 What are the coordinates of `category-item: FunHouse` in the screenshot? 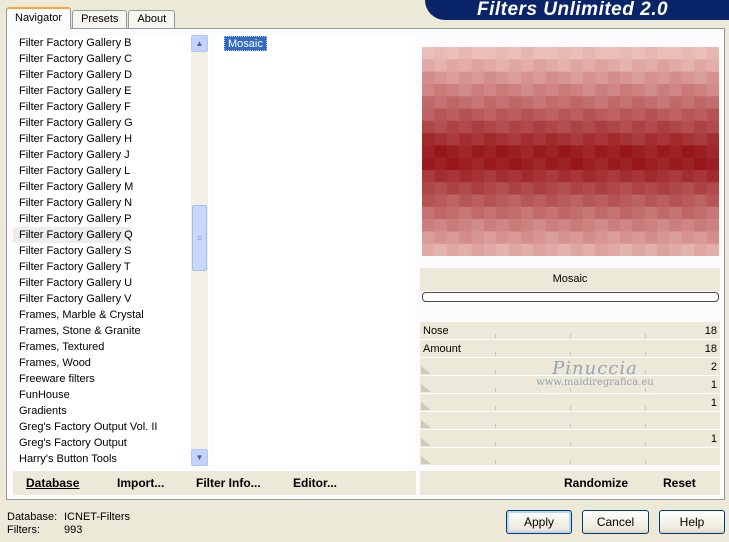 It's located at (111, 395).